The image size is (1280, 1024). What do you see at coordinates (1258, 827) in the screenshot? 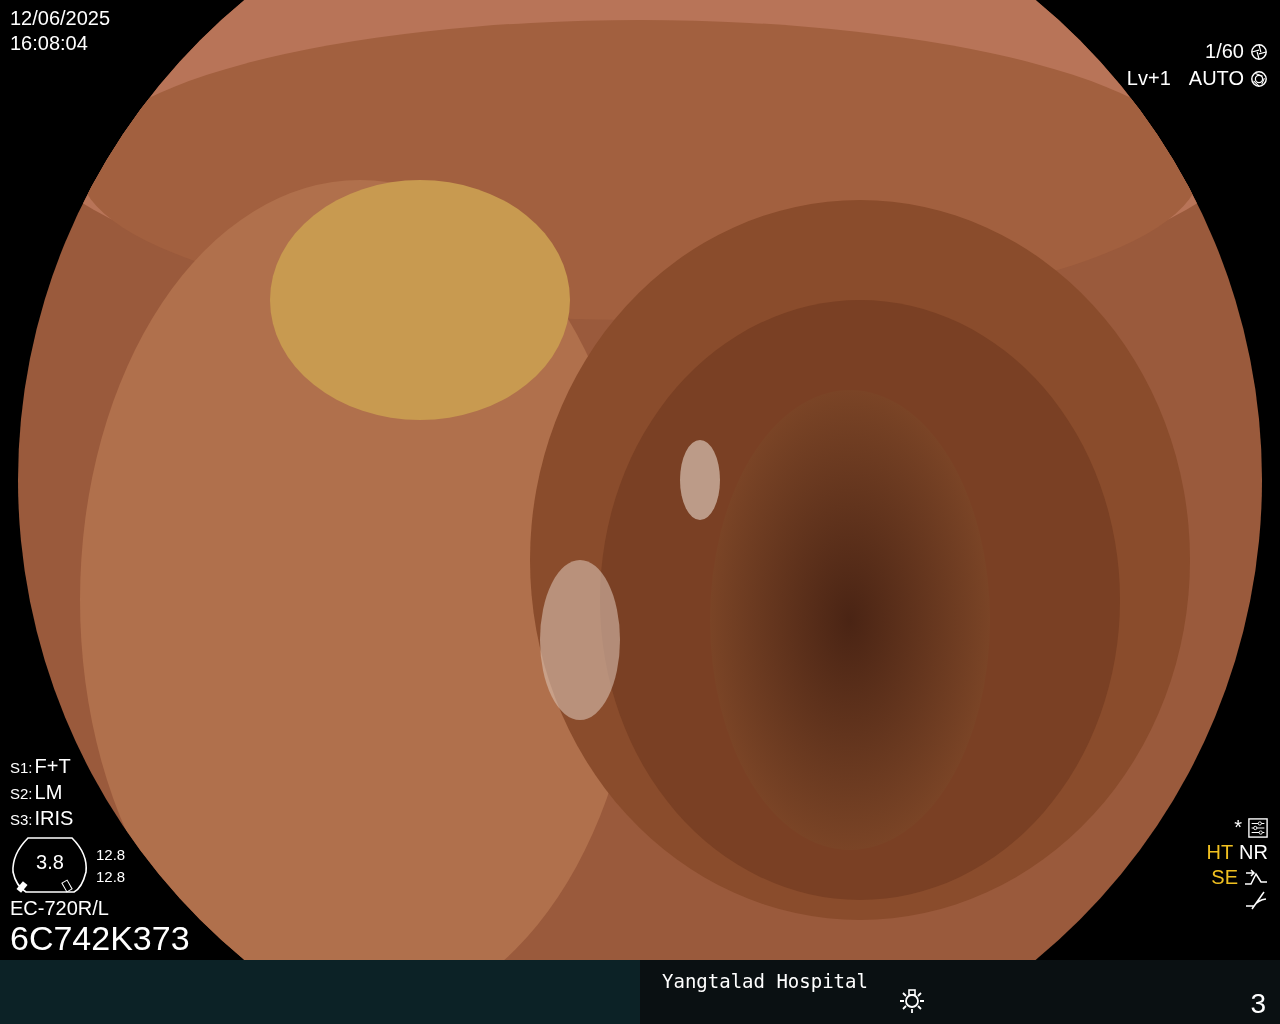
I see `settings-icon` at bounding box center [1258, 827].